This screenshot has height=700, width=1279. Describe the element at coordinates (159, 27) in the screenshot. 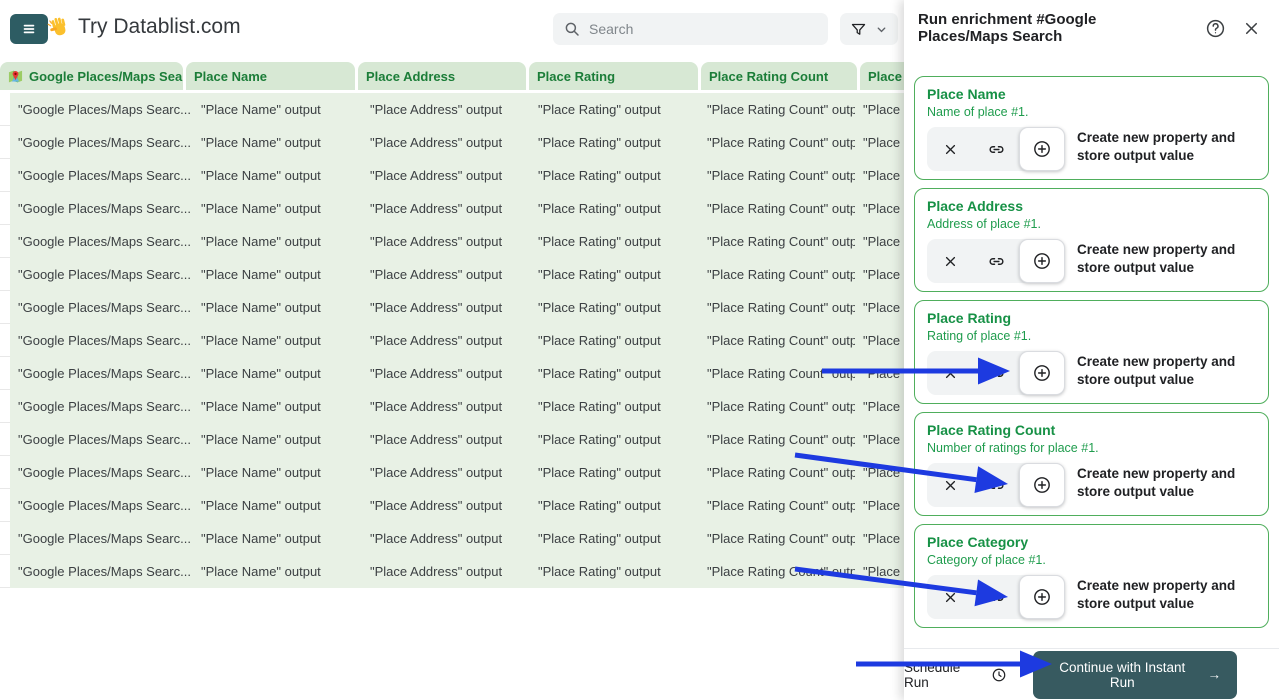

I see `page-title: Try Datablist.com` at that location.